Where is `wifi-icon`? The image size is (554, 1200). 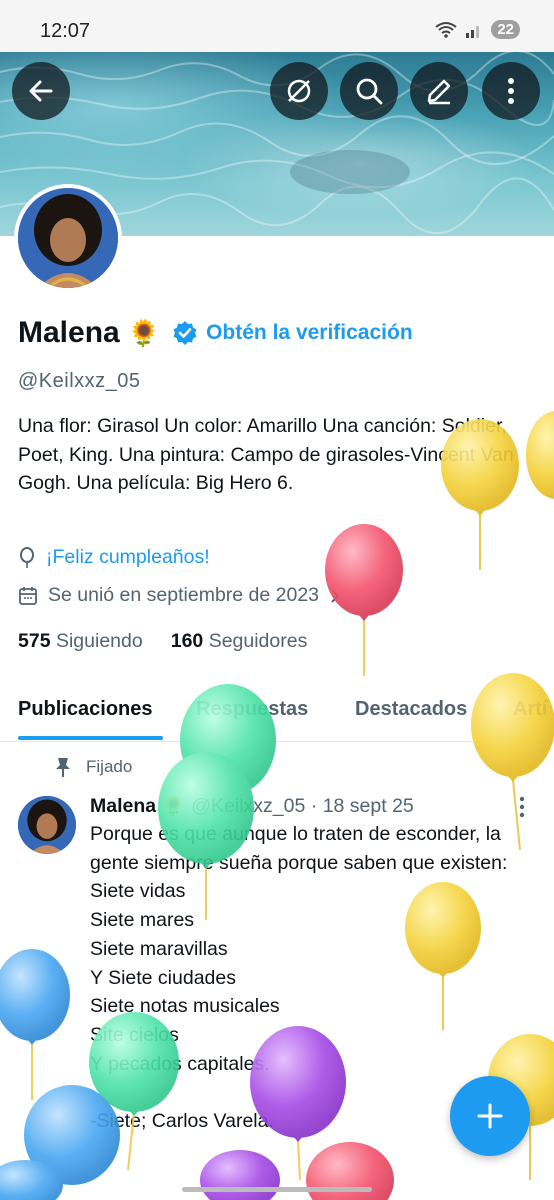 wifi-icon is located at coordinates (446, 29).